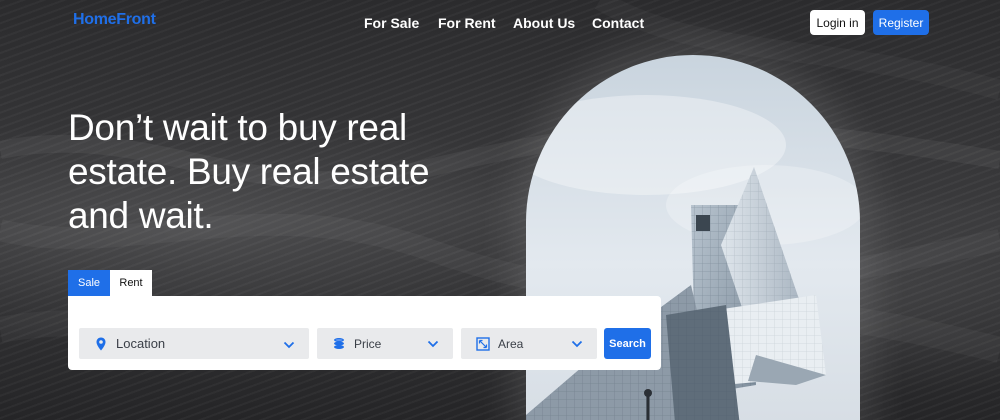 This screenshot has width=1000, height=420. Describe the element at coordinates (194, 343) in the screenshot. I see `location-dropdown: Location` at that location.